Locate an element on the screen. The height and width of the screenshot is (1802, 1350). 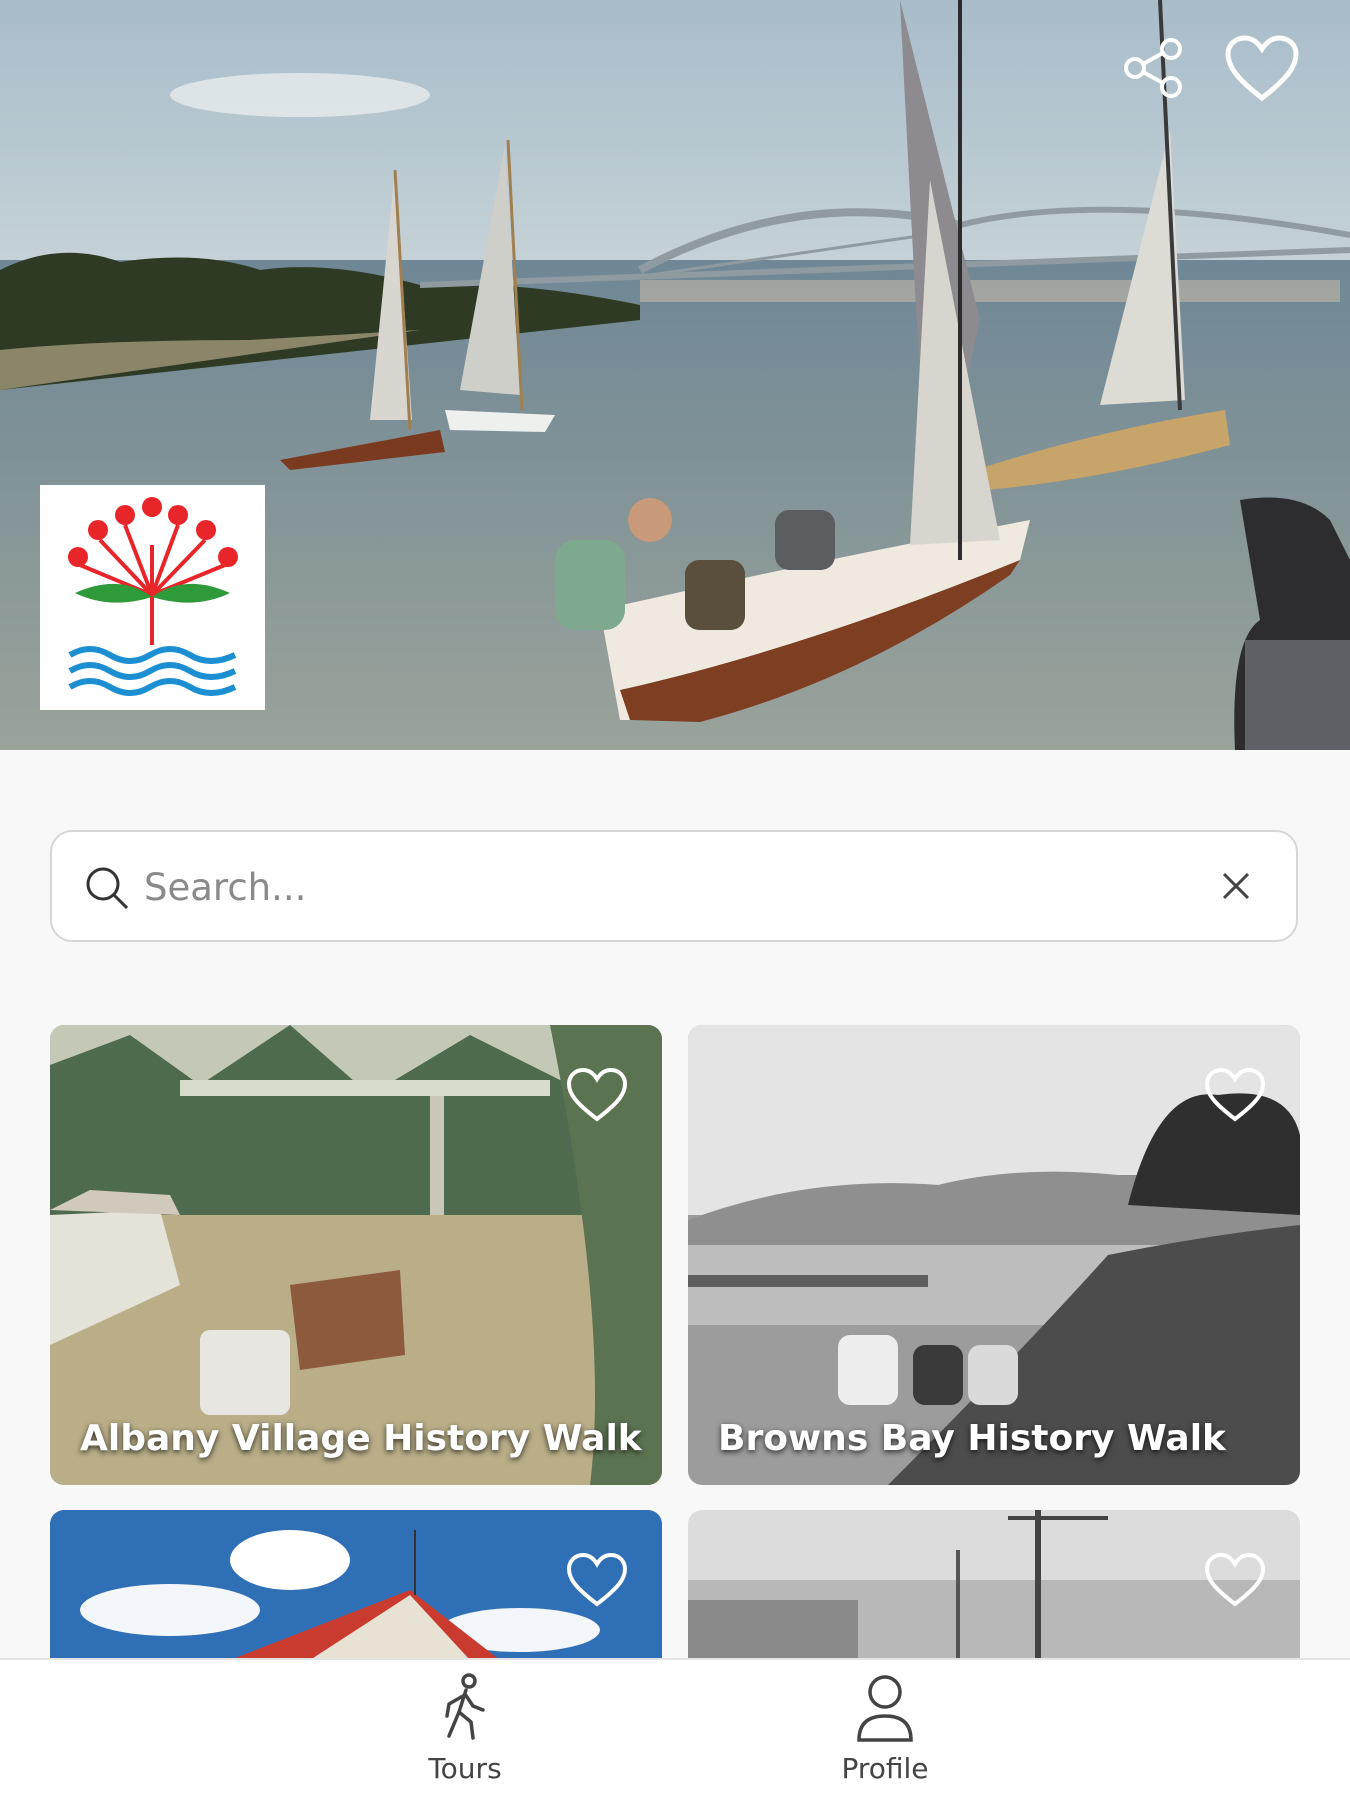
organization-logo is located at coordinates (152, 597).